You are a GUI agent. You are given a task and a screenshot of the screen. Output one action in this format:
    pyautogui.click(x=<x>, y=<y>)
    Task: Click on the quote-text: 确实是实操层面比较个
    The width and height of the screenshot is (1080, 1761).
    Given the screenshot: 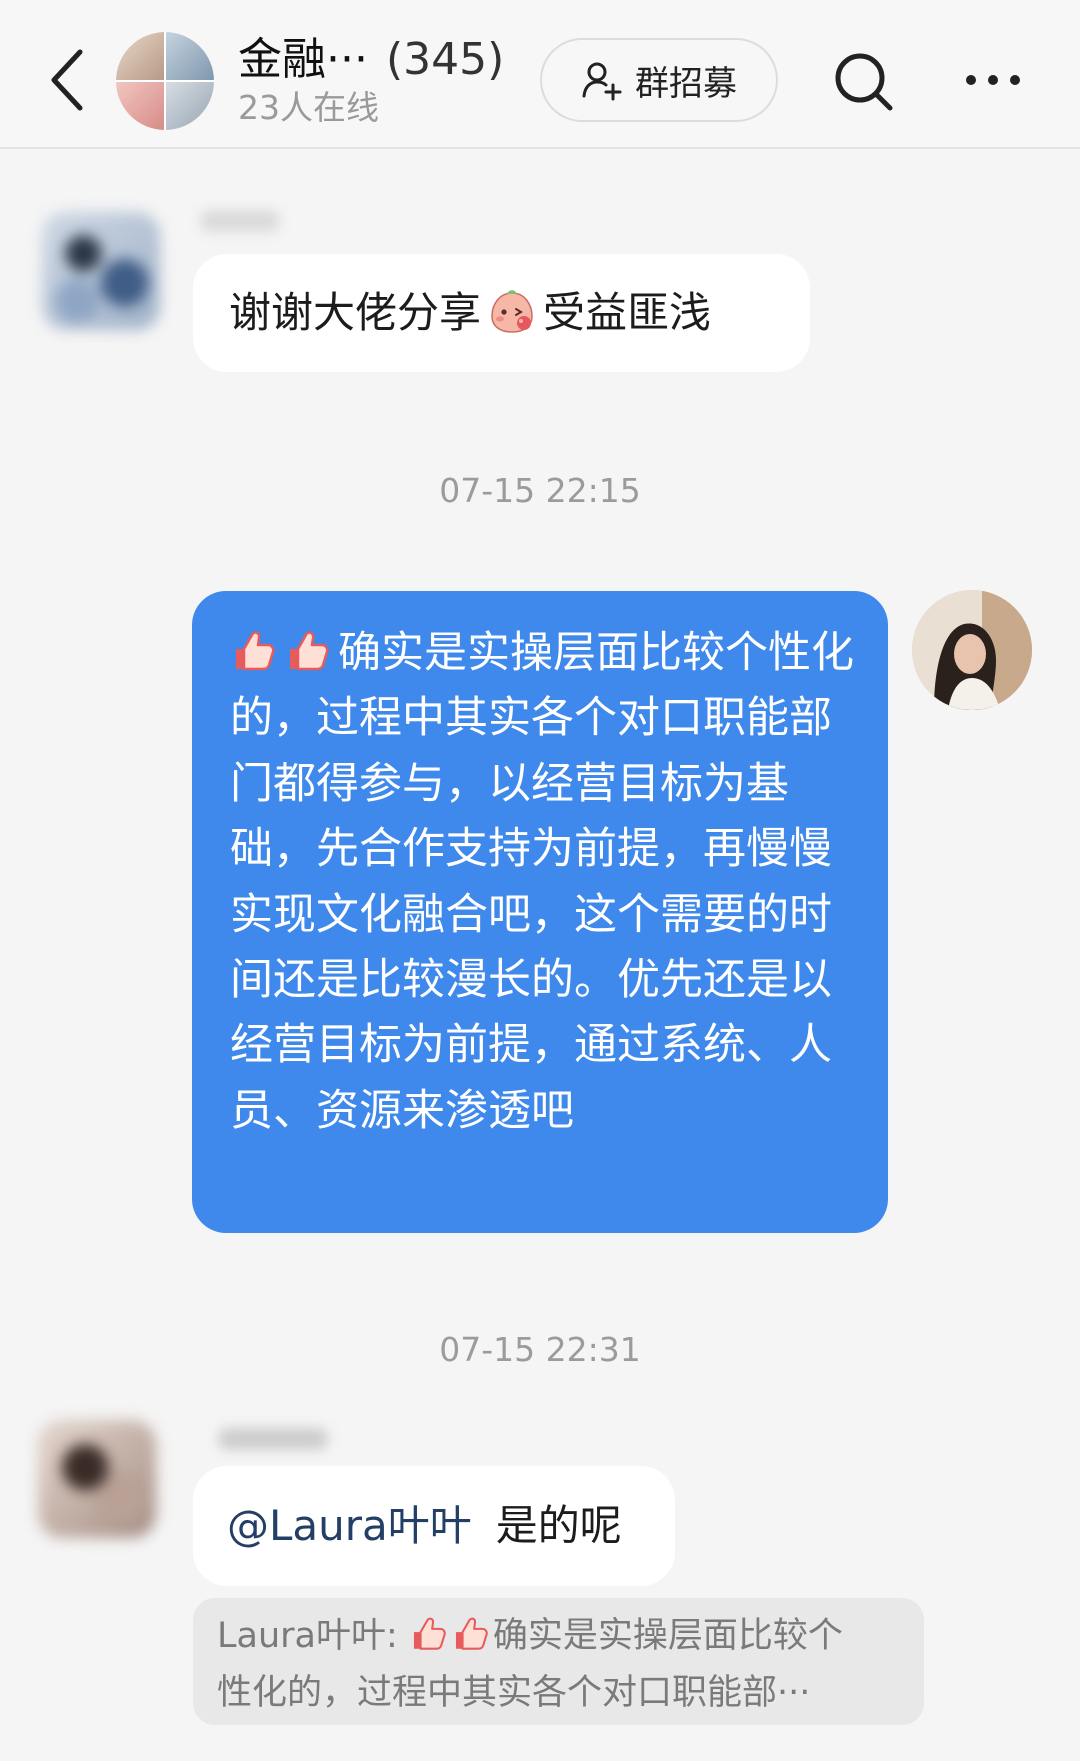 What is the action you would take?
    pyautogui.click(x=667, y=1636)
    